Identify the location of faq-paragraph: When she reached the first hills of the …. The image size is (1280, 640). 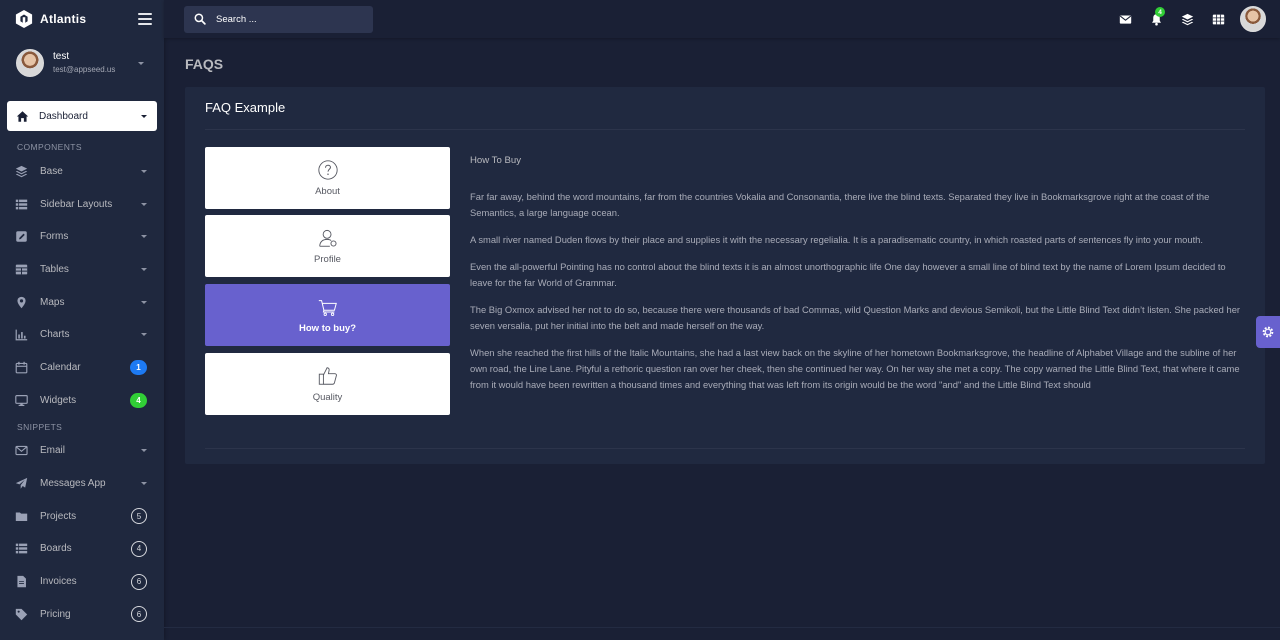
(855, 368).